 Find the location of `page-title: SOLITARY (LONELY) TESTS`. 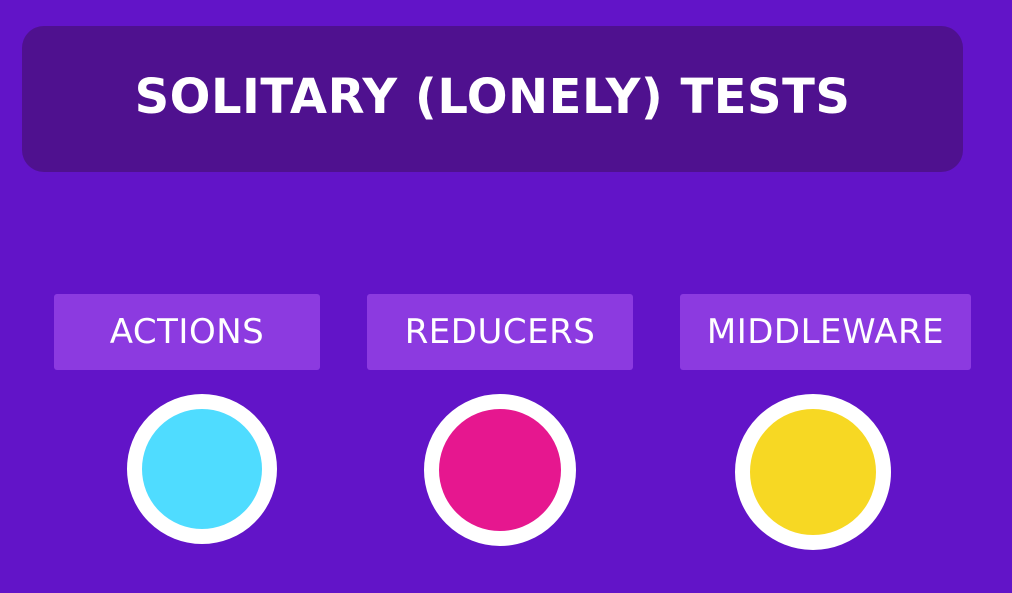

page-title: SOLITARY (LONELY) TESTS is located at coordinates (492, 97).